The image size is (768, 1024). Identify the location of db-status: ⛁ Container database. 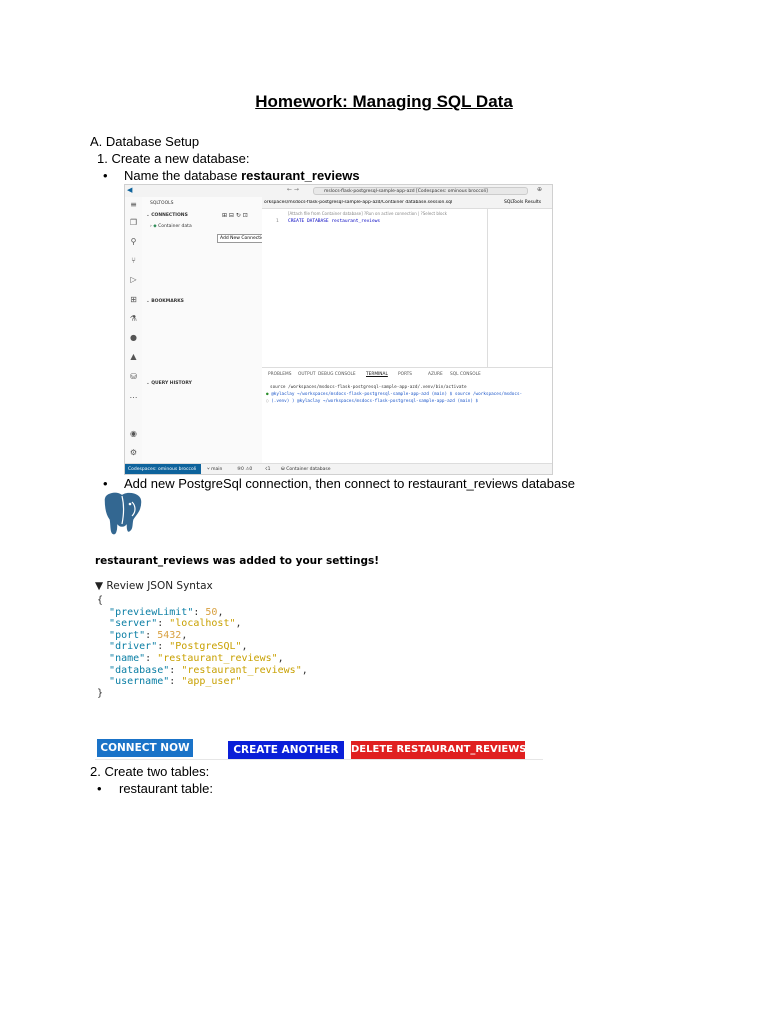
(306, 469).